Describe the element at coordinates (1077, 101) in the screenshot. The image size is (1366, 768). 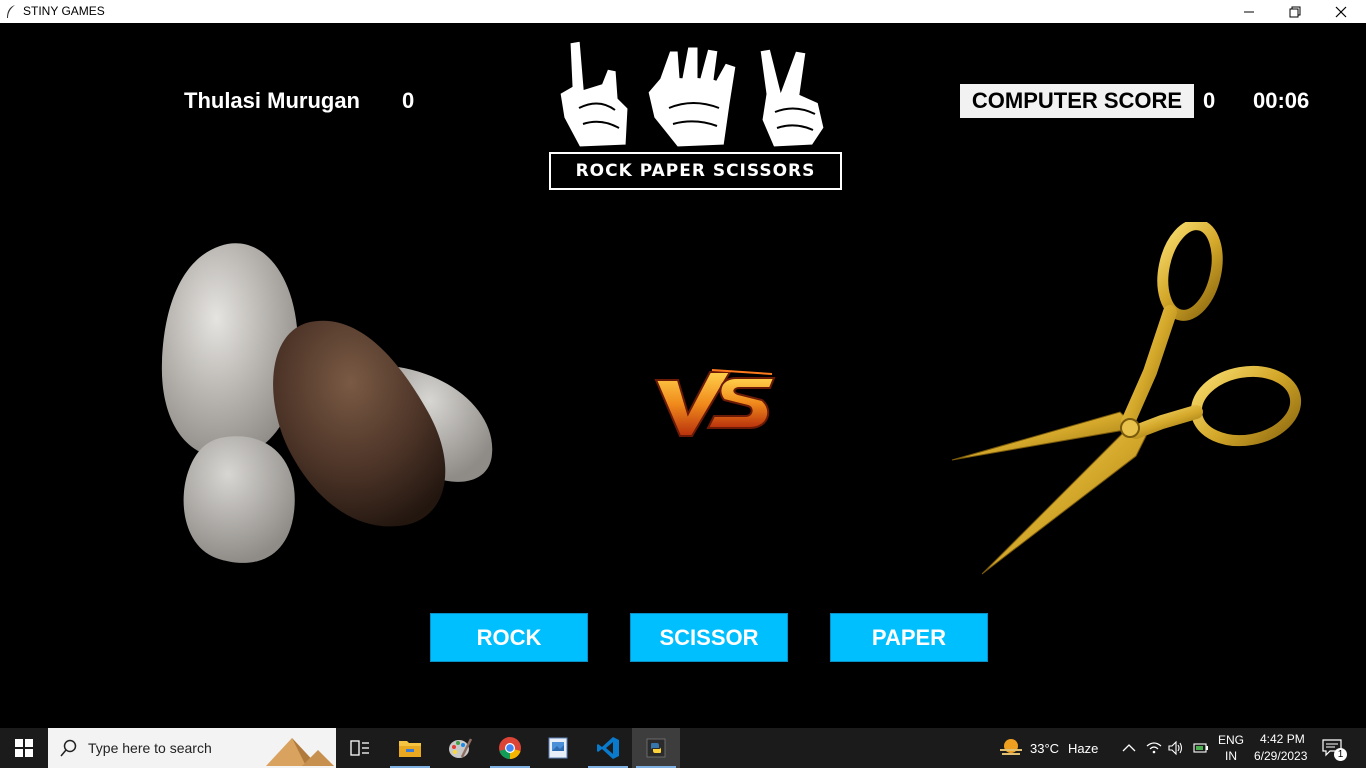
I see `computer-score-label: COMPUTER SCORE` at that location.